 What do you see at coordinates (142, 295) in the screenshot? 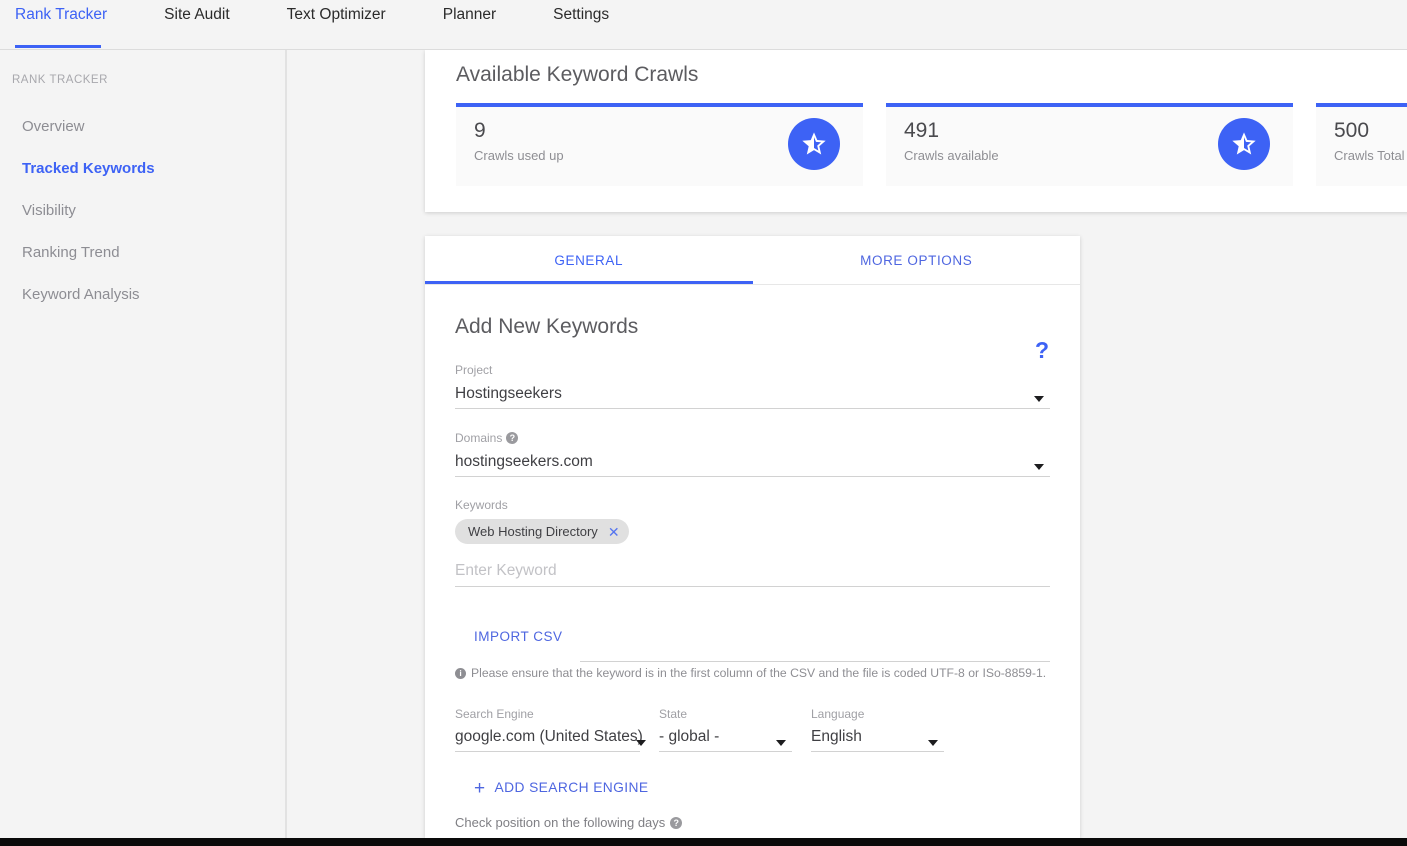
I see `sidebar-item-keyword-analysis: Keyword Analysis` at bounding box center [142, 295].